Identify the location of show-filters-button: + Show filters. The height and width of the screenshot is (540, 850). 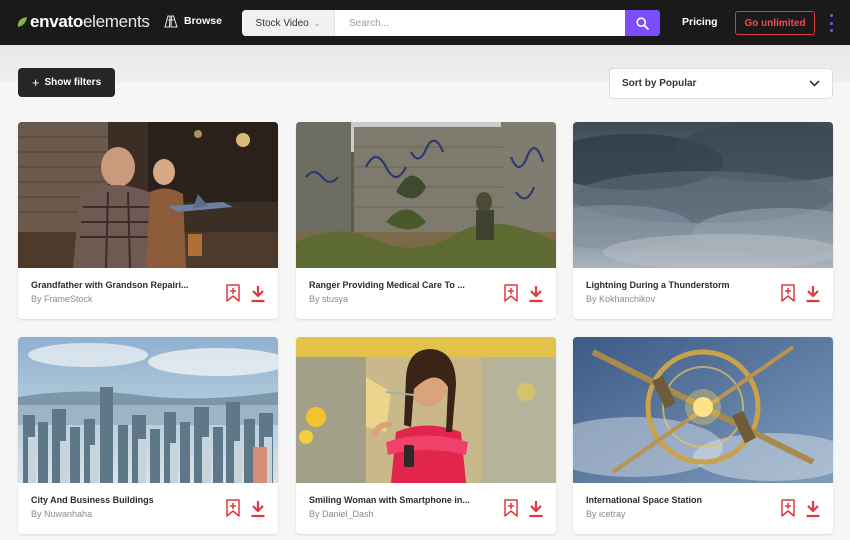
(66, 82).